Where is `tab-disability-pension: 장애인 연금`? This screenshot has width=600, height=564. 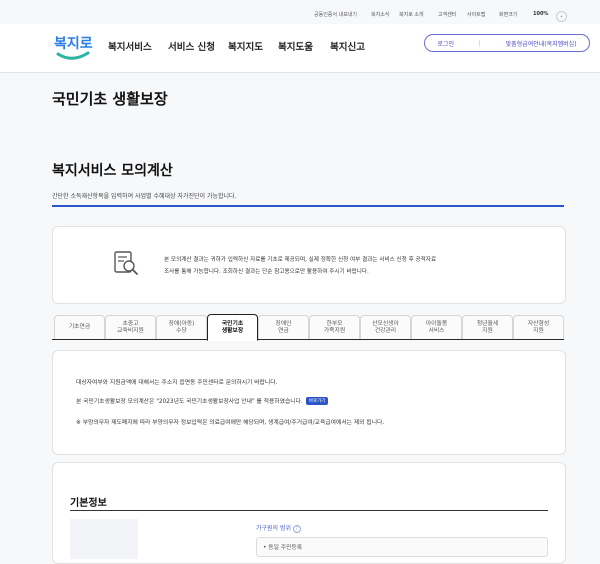 tab-disability-pension: 장애인 연금 is located at coordinates (283, 327).